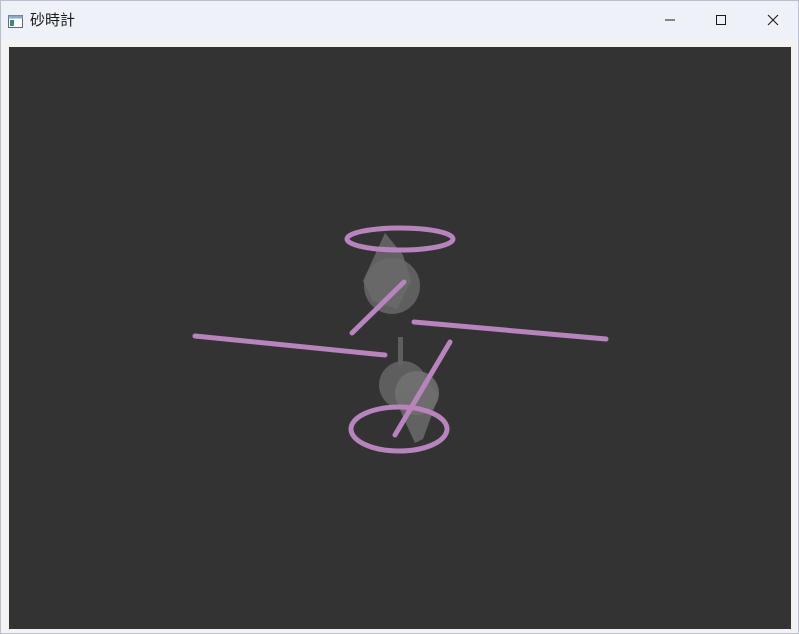  I want to click on maximize-button, so click(721, 20).